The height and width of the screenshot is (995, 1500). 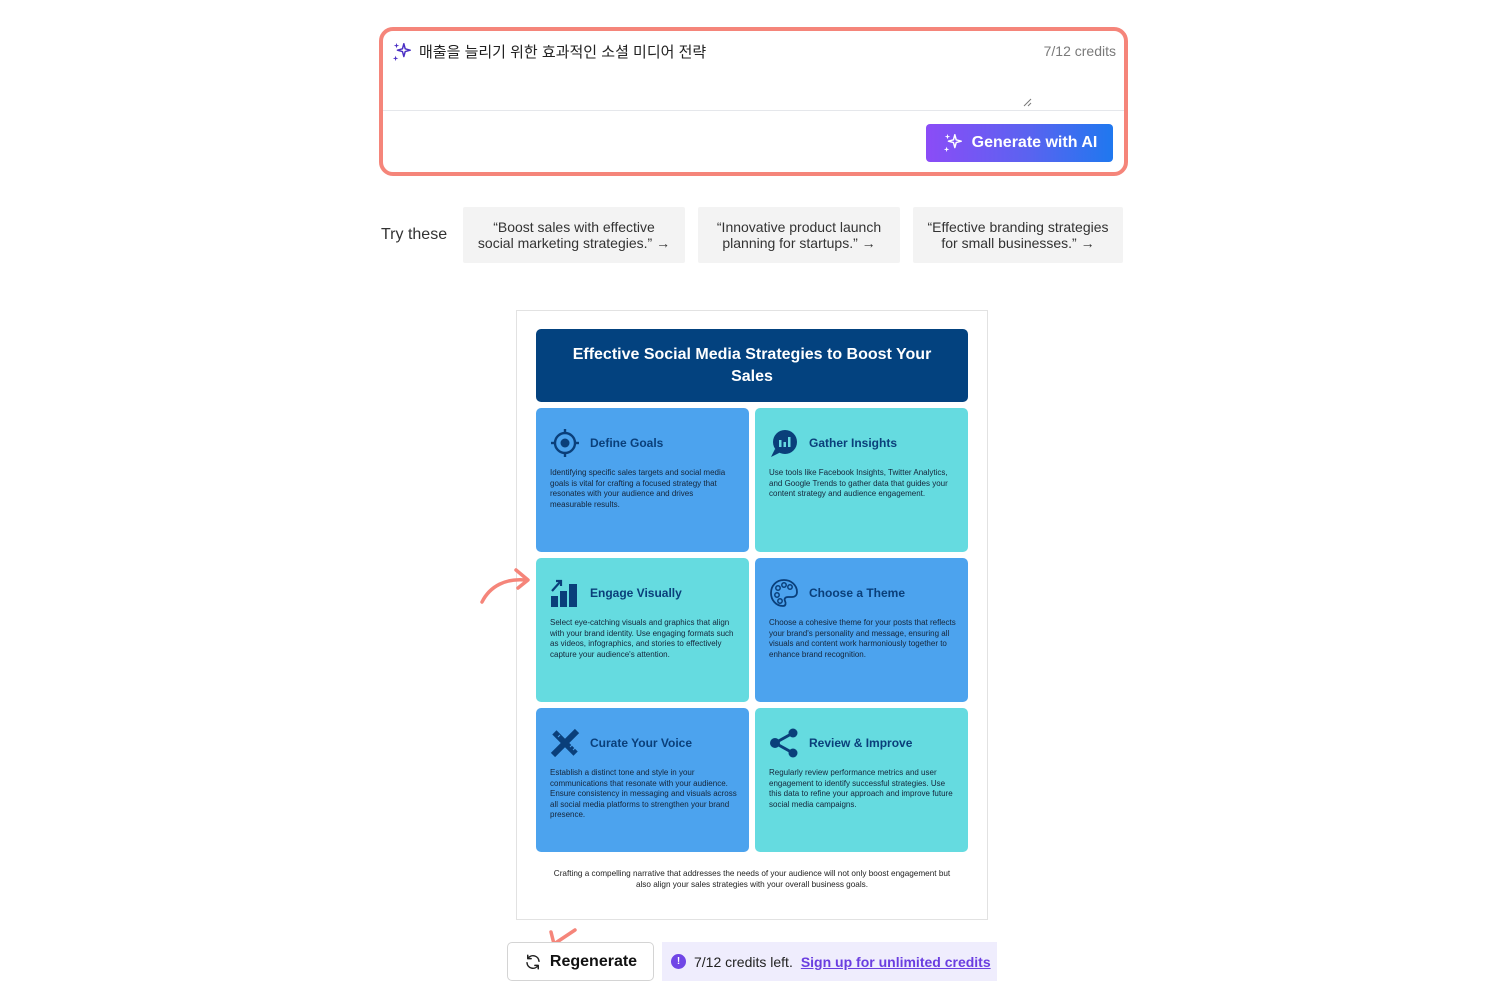 I want to click on try-these-label: Try these, so click(x=414, y=234).